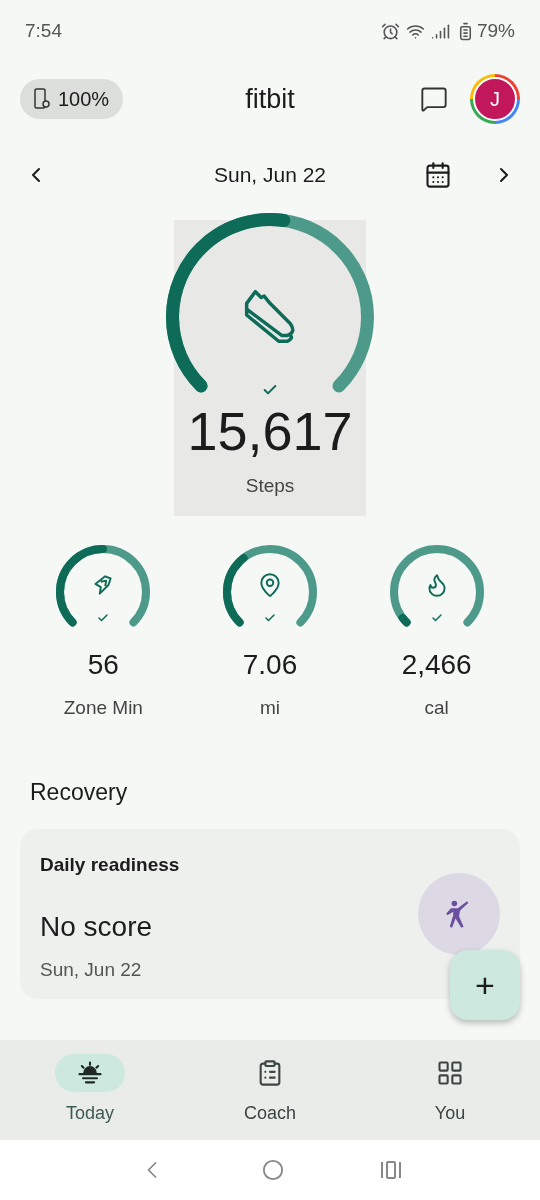 This screenshot has height=1200, width=540. I want to click on stat-value: 2,466, so click(436, 665).